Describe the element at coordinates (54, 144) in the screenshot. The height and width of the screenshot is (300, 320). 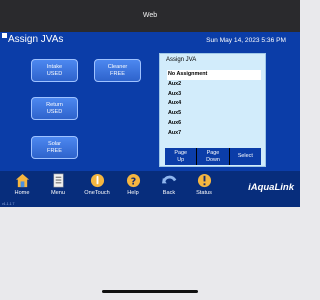
I see `solar-label: Solar` at that location.